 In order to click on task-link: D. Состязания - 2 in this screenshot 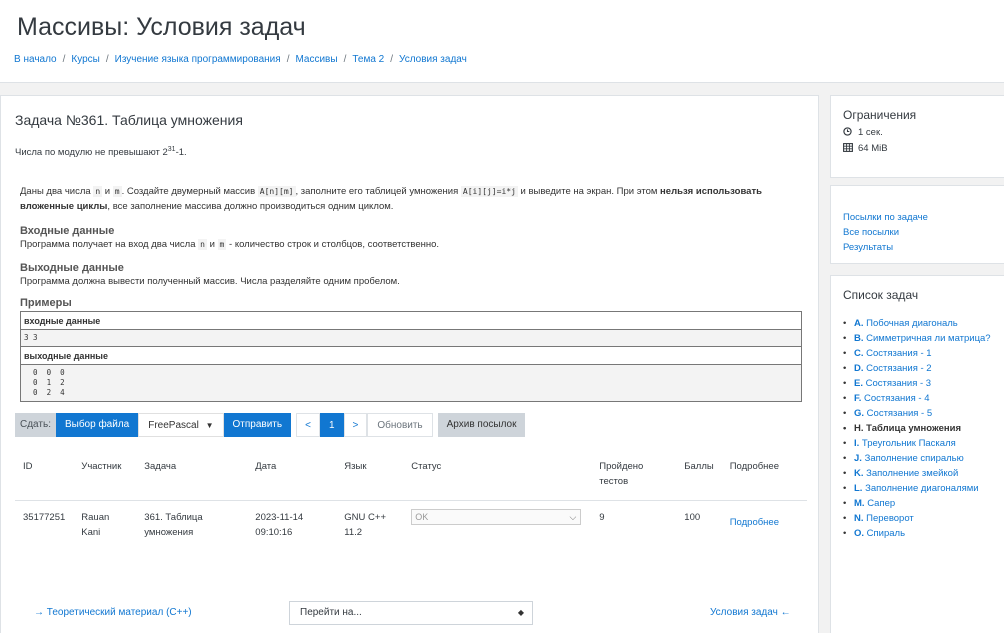, I will do `click(893, 368)`.